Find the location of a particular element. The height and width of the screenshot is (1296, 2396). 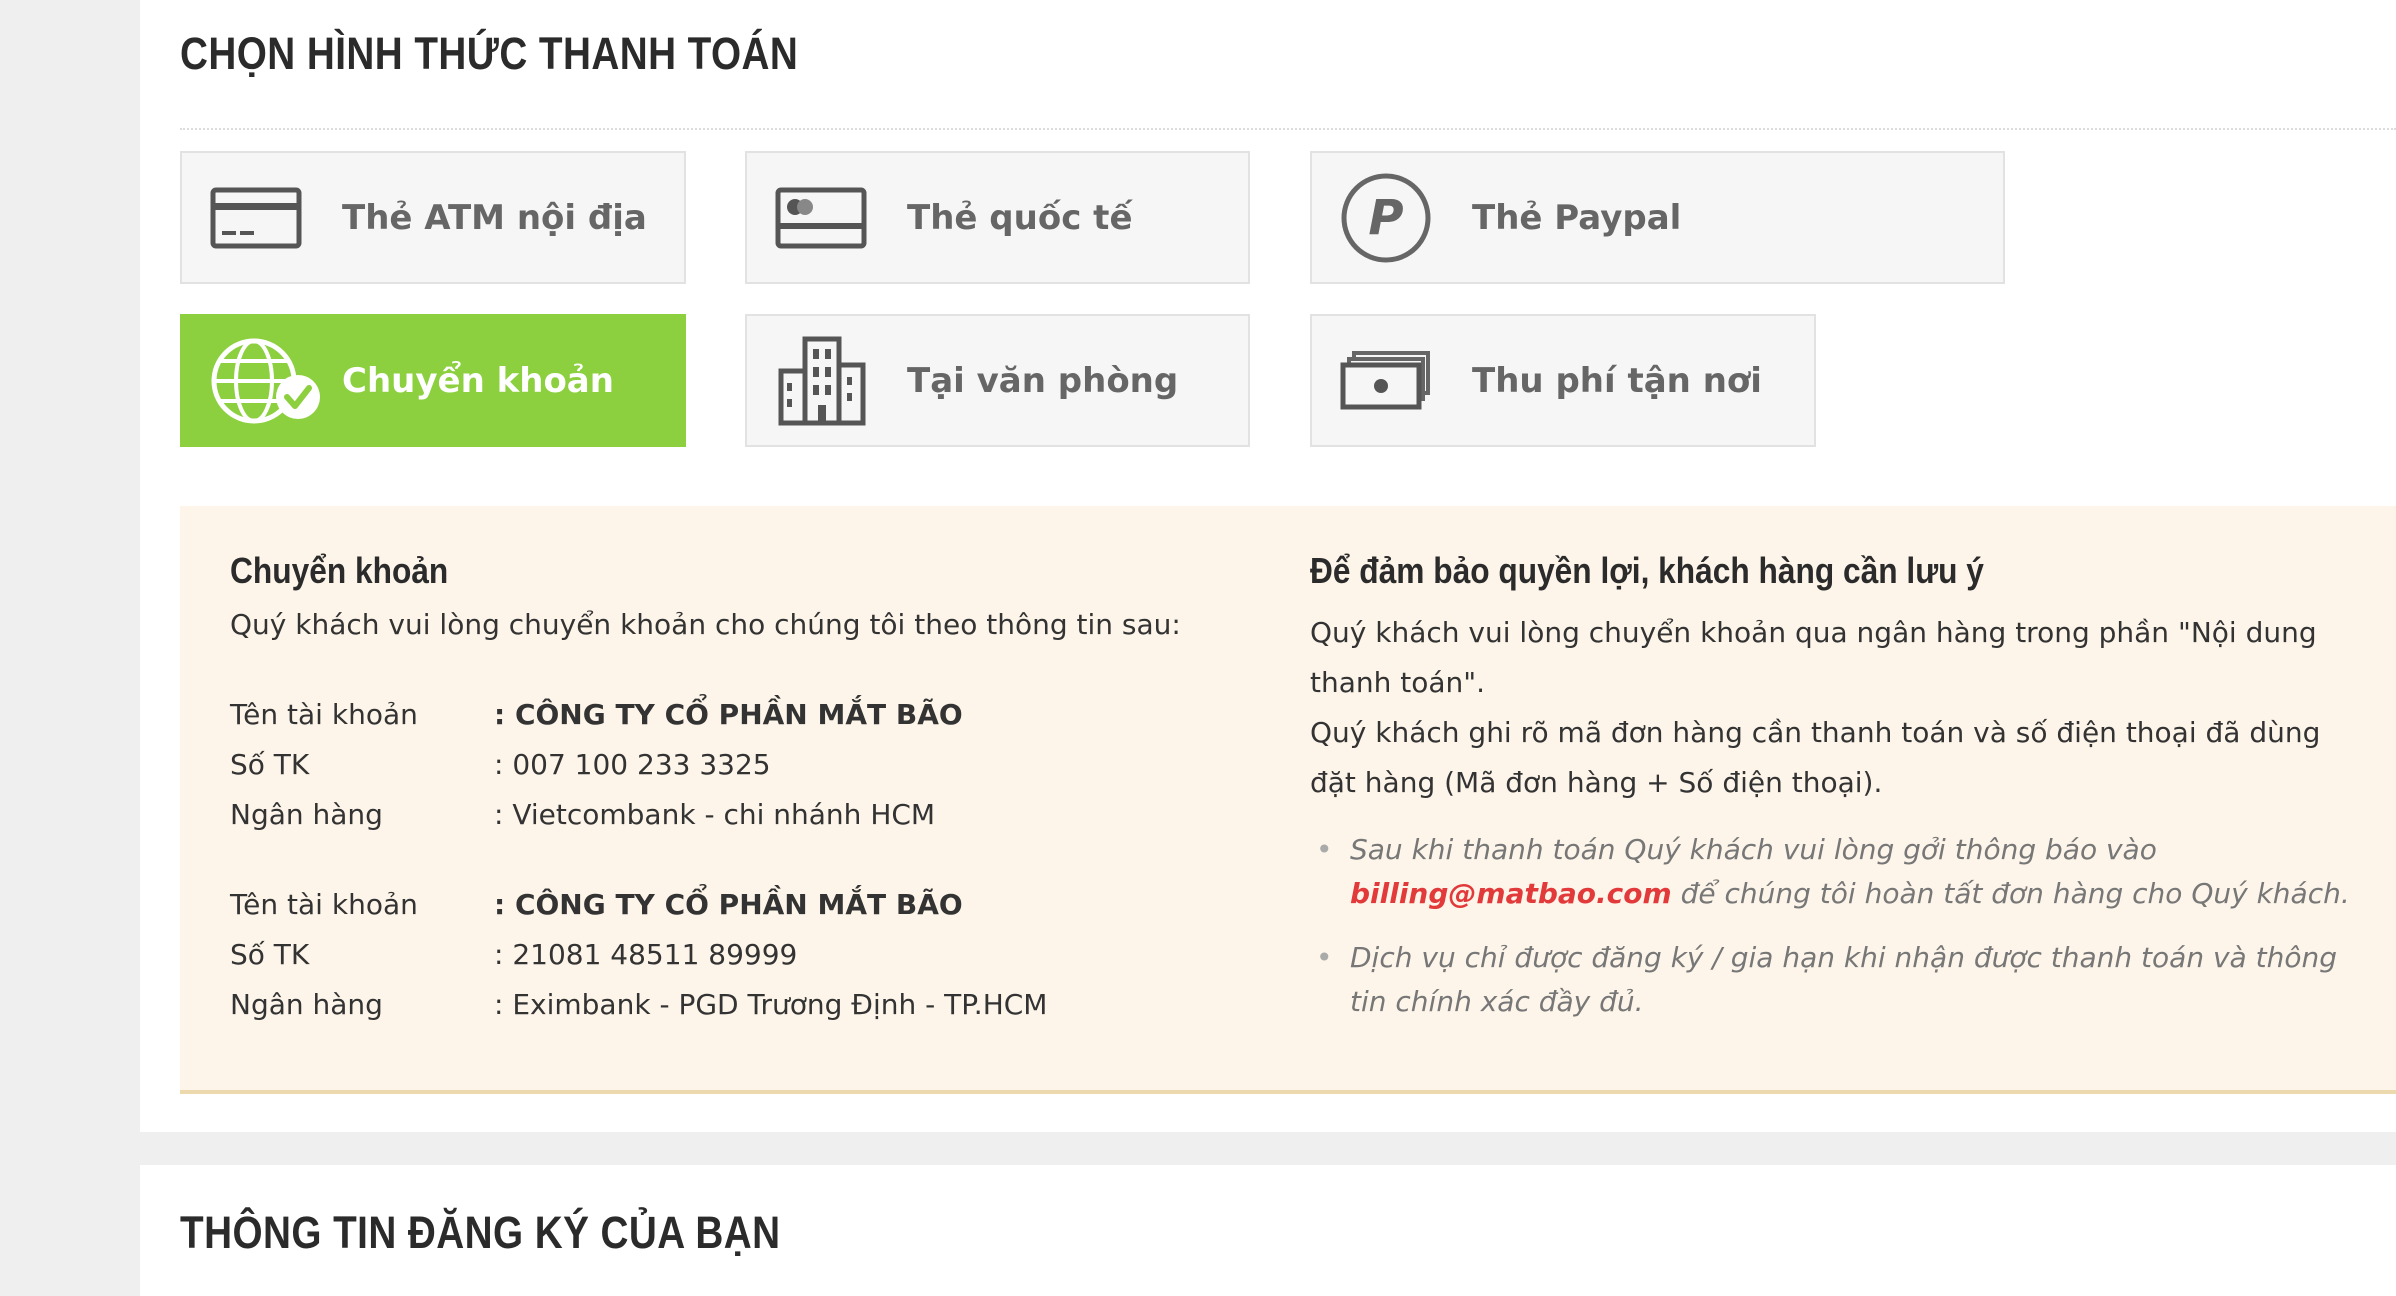

payment-option-label: Thu phí tận nơi is located at coordinates (1617, 380).